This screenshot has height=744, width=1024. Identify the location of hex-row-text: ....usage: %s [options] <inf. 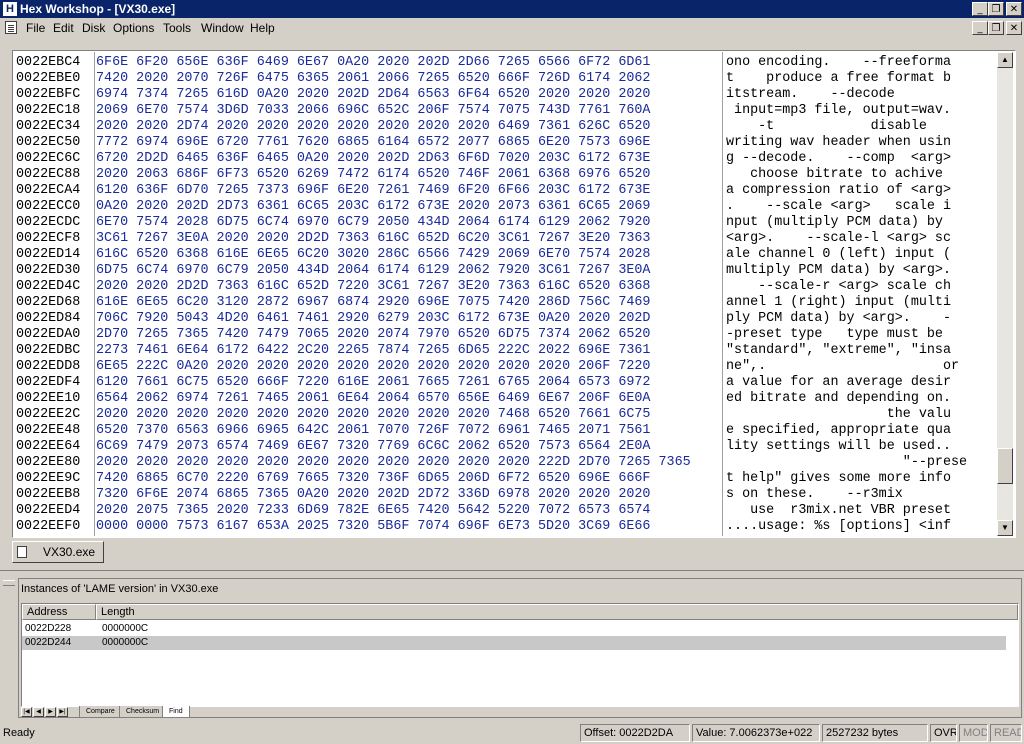
(838, 527).